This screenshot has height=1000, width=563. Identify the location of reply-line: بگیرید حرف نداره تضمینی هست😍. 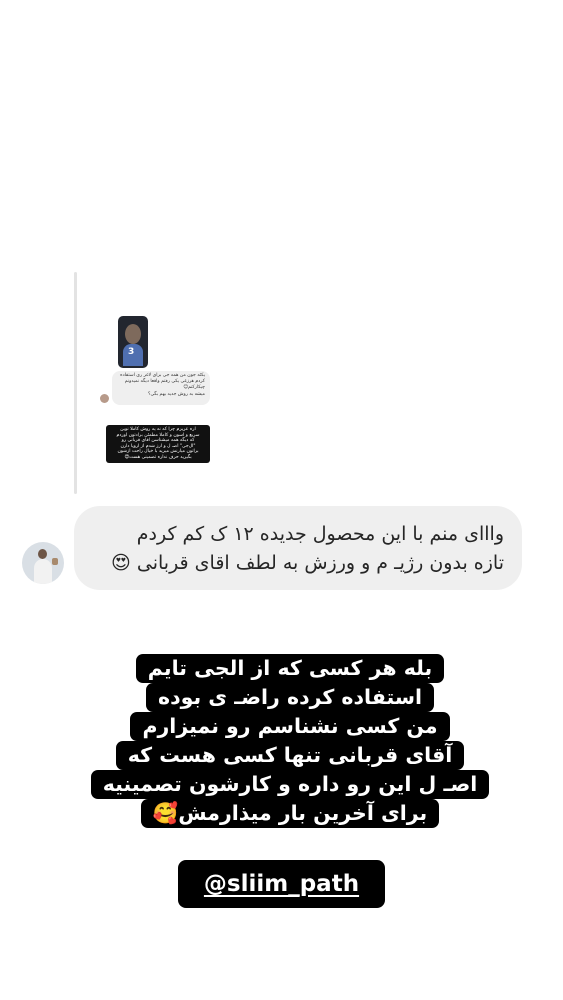
(158, 457).